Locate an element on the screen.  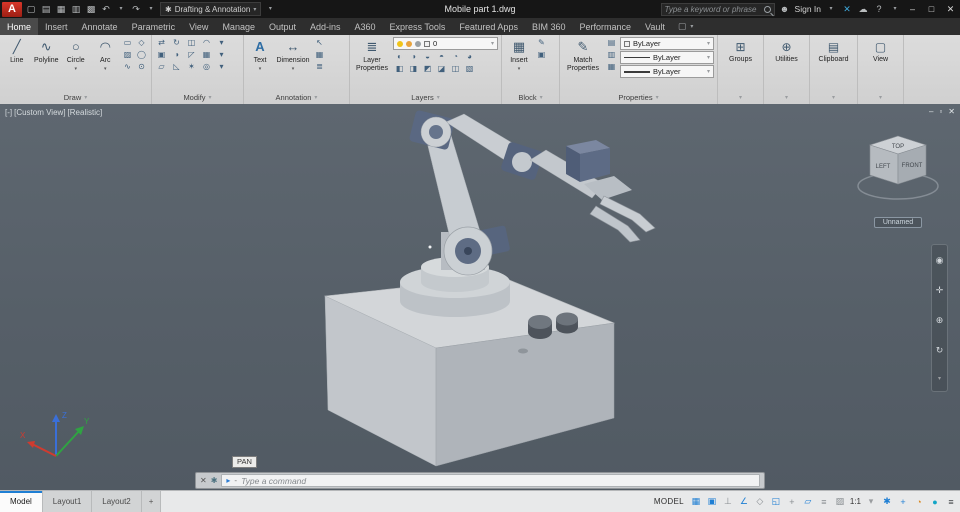
create-block-icon: ▣ is located at coordinates (541, 54).